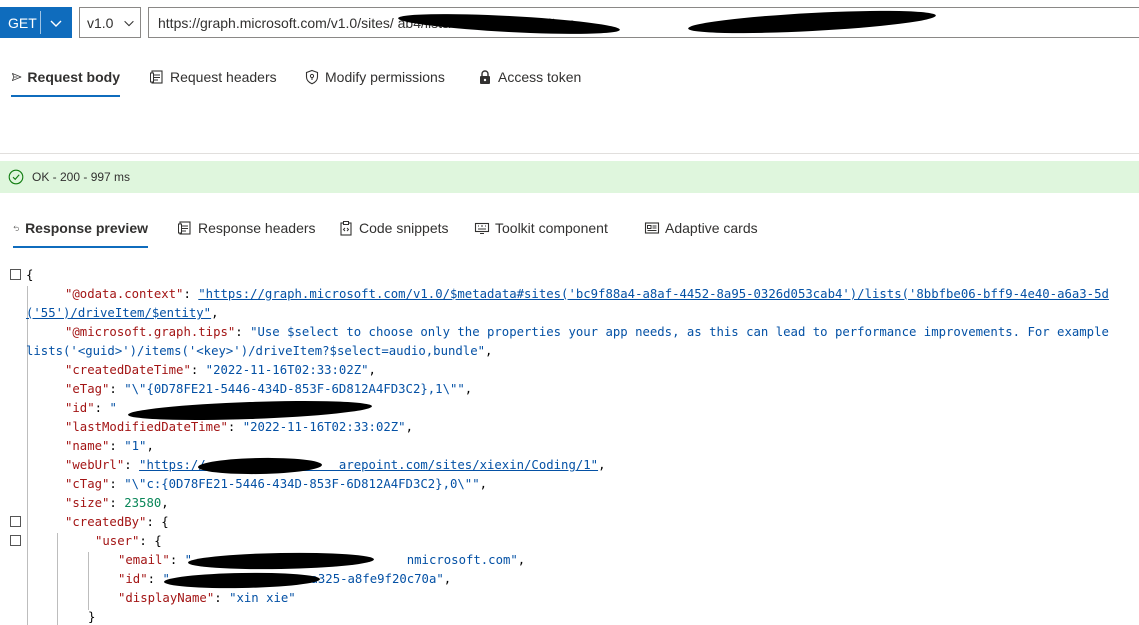  I want to click on method-dropdown: GET, so click(36, 22).